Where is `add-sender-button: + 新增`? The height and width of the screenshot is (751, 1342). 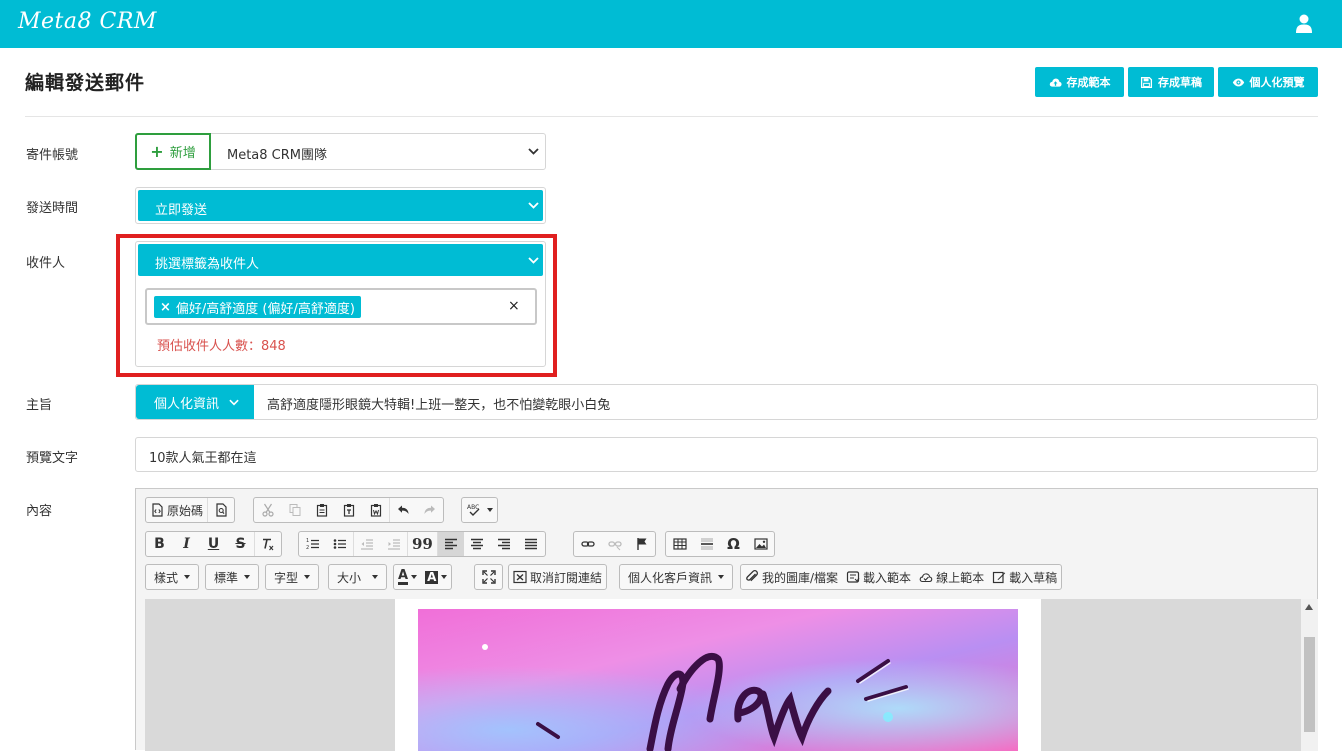
add-sender-button: + 新增 is located at coordinates (173, 151).